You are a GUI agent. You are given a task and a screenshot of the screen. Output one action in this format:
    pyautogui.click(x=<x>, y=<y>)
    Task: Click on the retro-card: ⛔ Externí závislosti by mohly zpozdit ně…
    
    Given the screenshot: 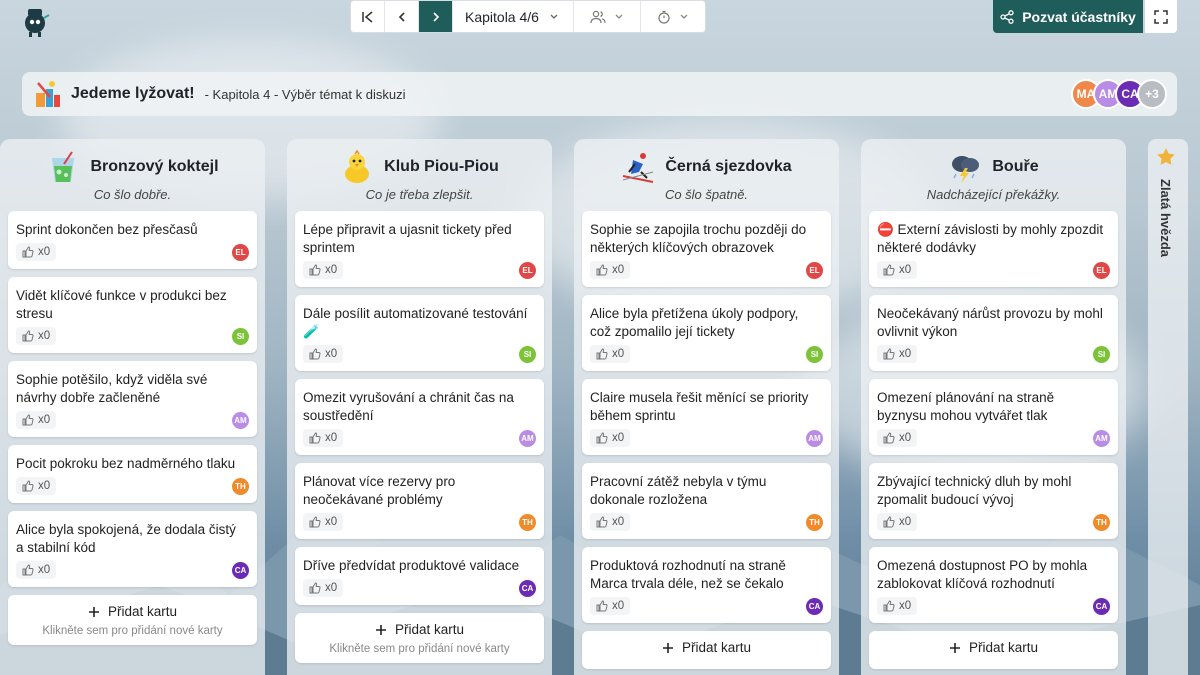 What is the action you would take?
    pyautogui.click(x=993, y=249)
    